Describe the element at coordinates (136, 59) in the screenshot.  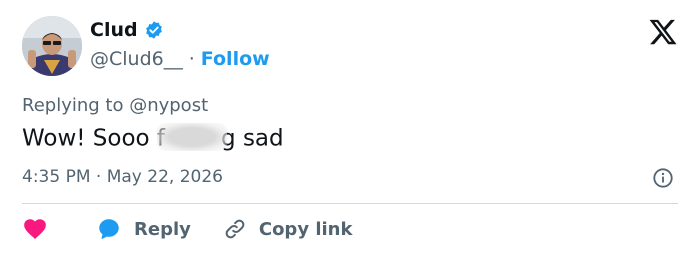
I see `author-handle: @Clud6__` at that location.